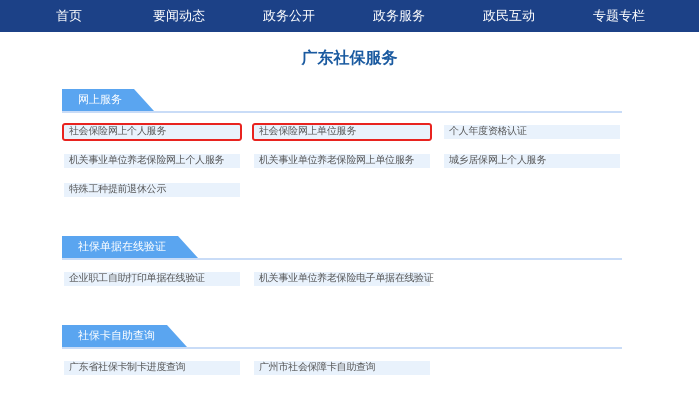 This screenshot has width=699, height=404. Describe the element at coordinates (619, 16) in the screenshot. I see `nav-link: 专题专栏` at that location.